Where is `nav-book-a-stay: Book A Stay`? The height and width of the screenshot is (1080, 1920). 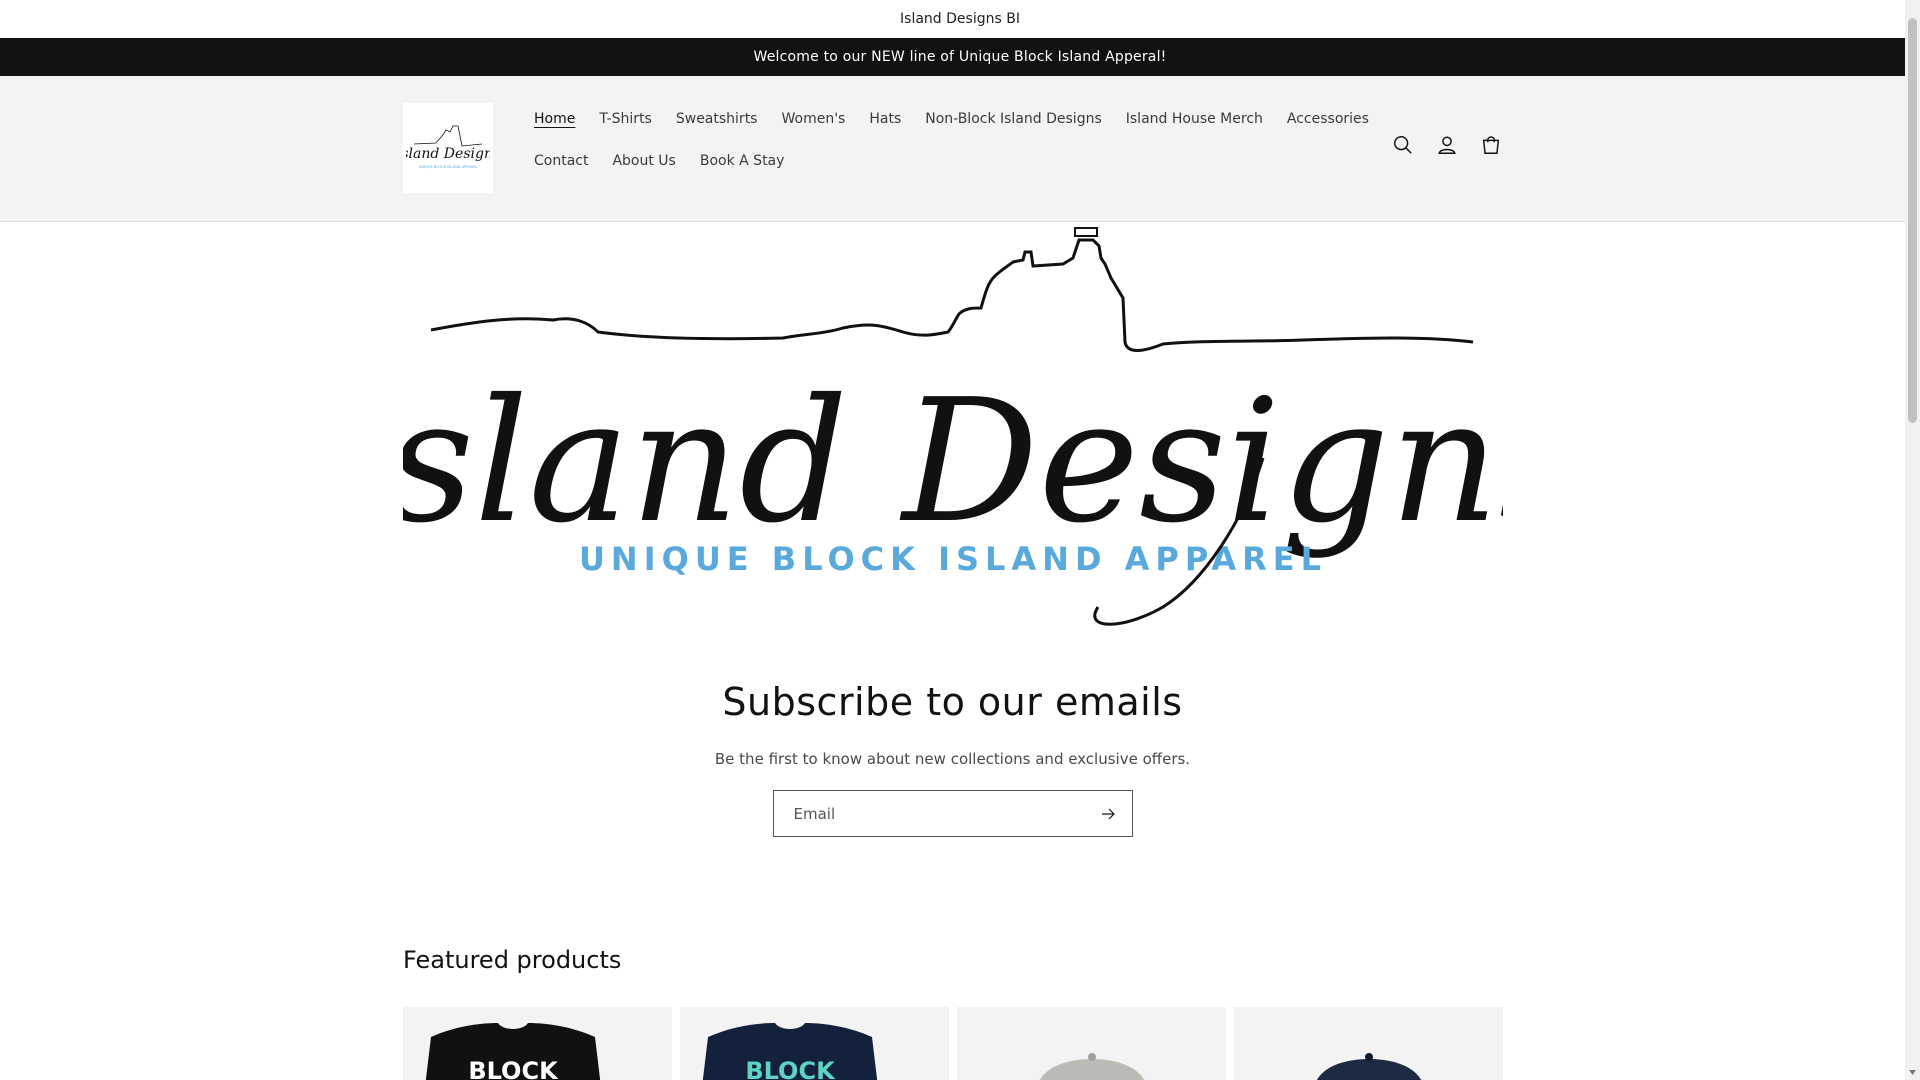
nav-book-a-stay: Book A Stay is located at coordinates (742, 161).